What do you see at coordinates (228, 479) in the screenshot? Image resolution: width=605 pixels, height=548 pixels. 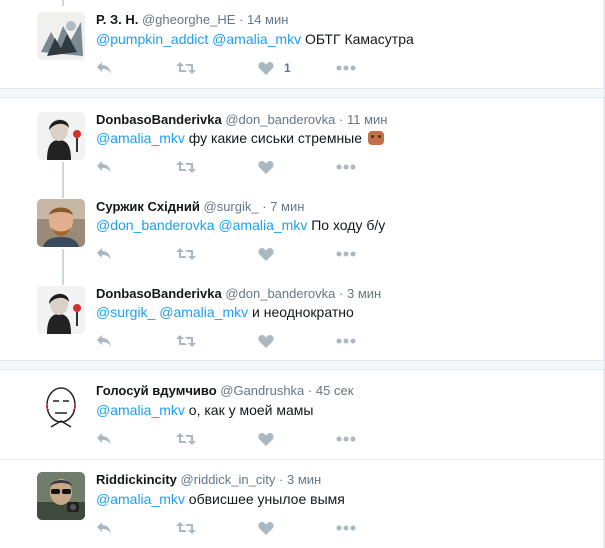 I see `user-handle: @riddick_in_city` at bounding box center [228, 479].